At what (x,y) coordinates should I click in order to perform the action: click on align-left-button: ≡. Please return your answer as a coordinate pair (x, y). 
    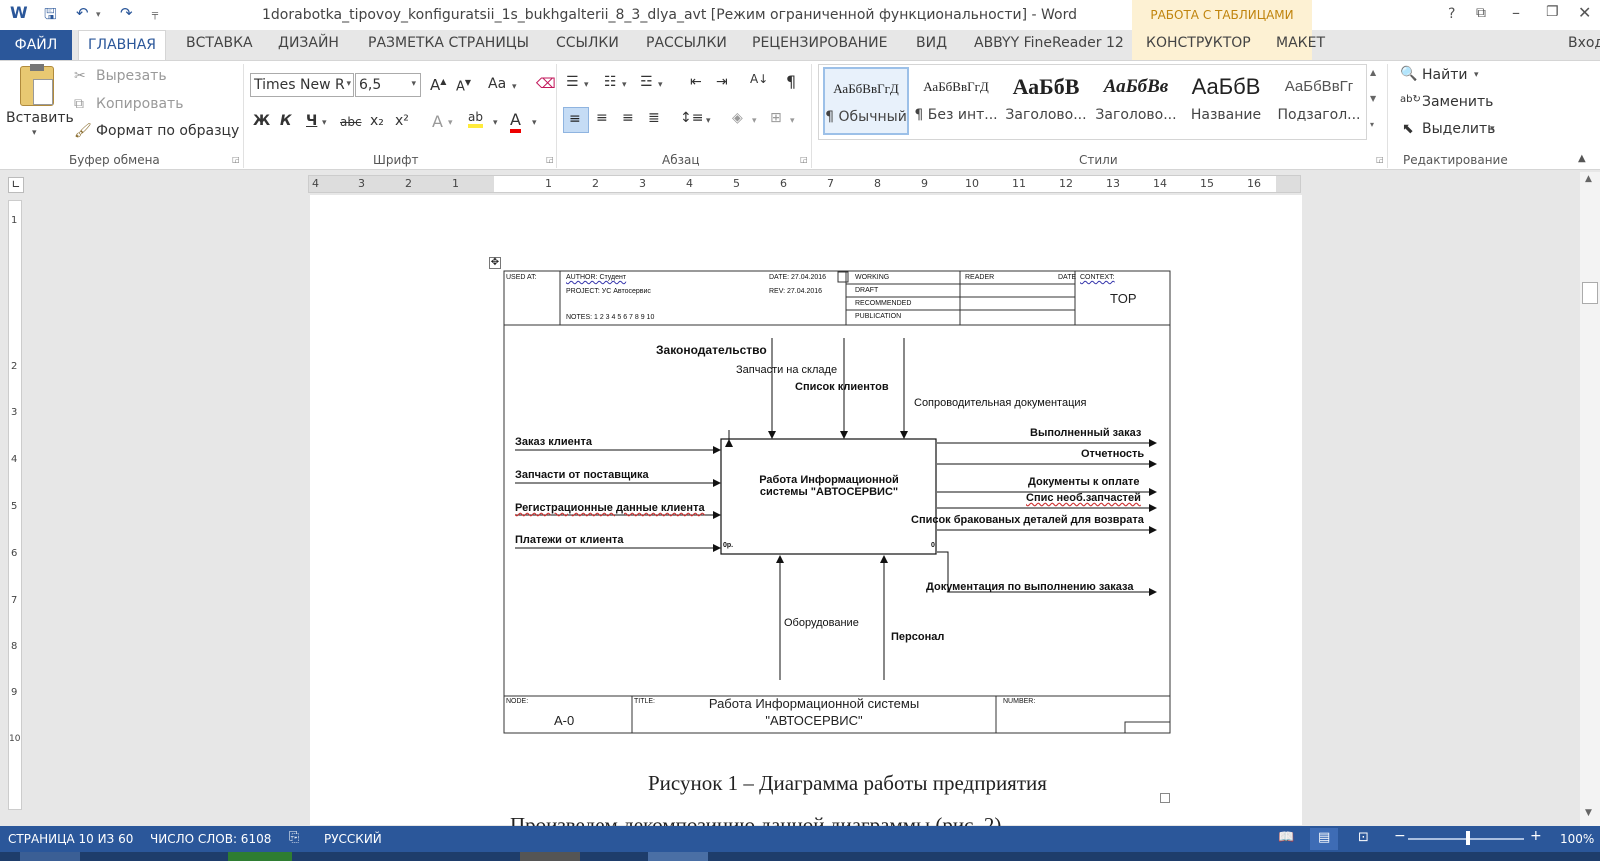
    Looking at the image, I should click on (576, 120).